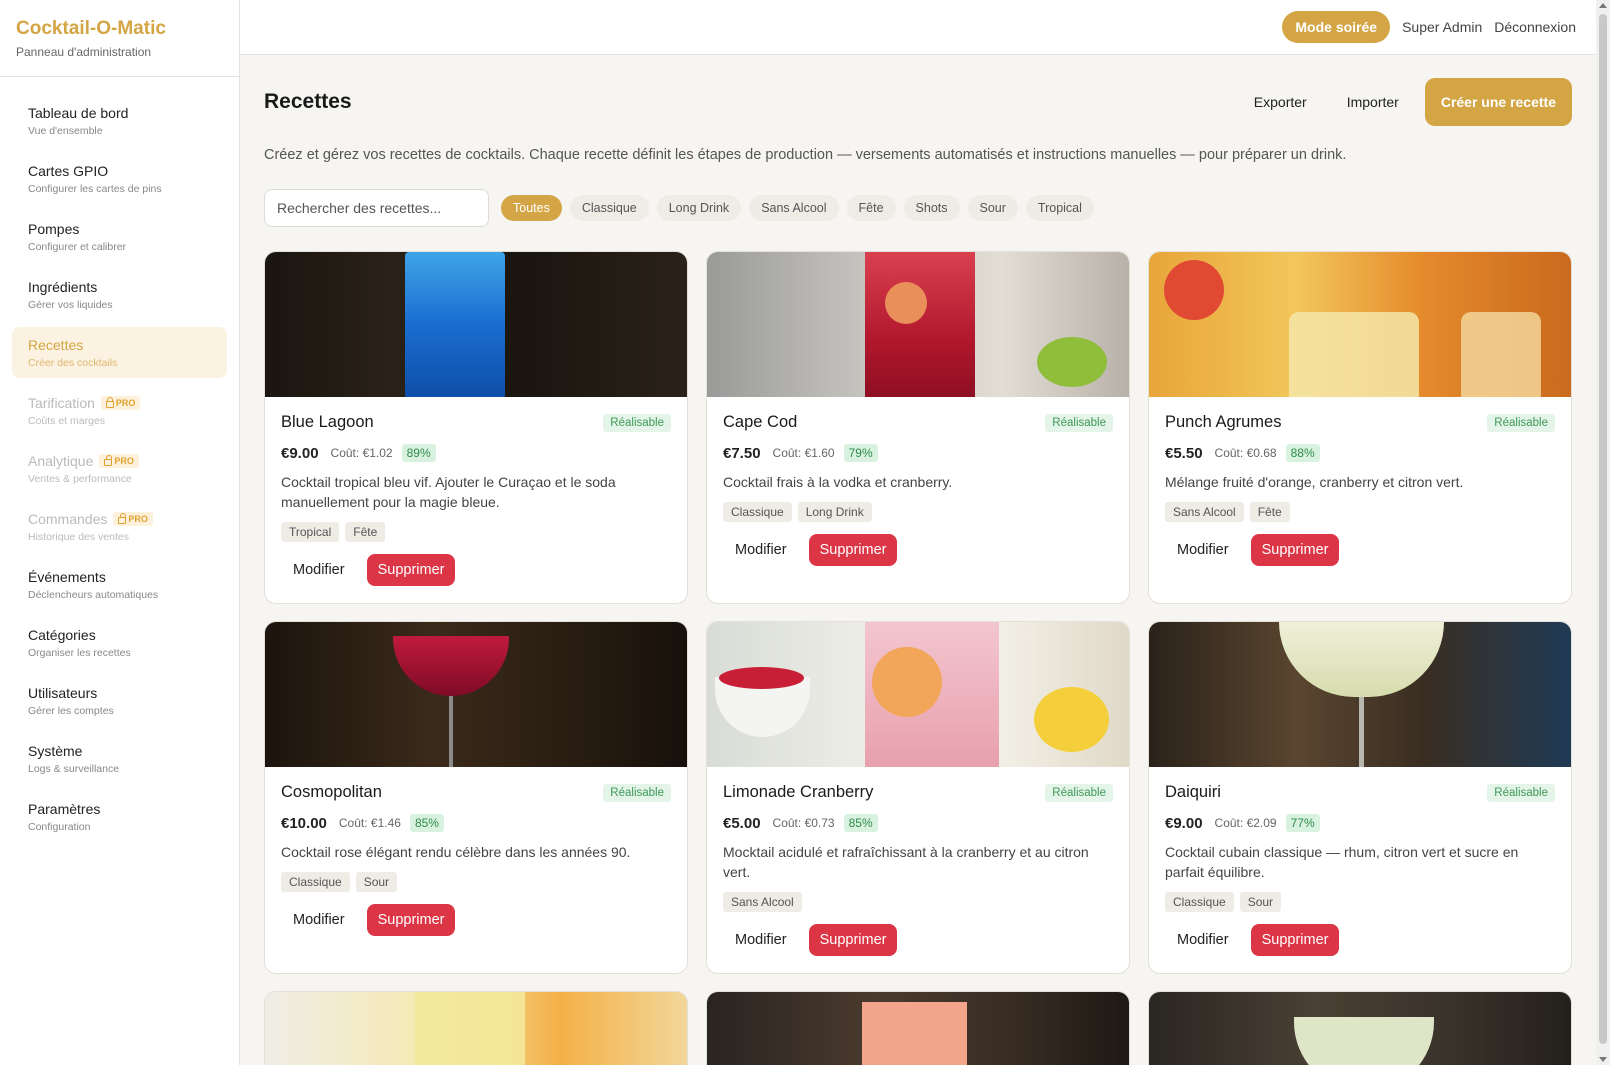 The height and width of the screenshot is (1065, 1610). I want to click on cost-value: €0.68, so click(1261, 453).